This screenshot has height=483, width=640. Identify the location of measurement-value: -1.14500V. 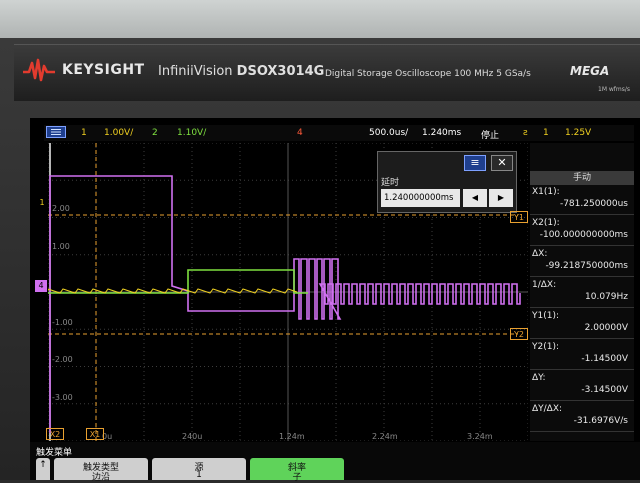
(604, 359).